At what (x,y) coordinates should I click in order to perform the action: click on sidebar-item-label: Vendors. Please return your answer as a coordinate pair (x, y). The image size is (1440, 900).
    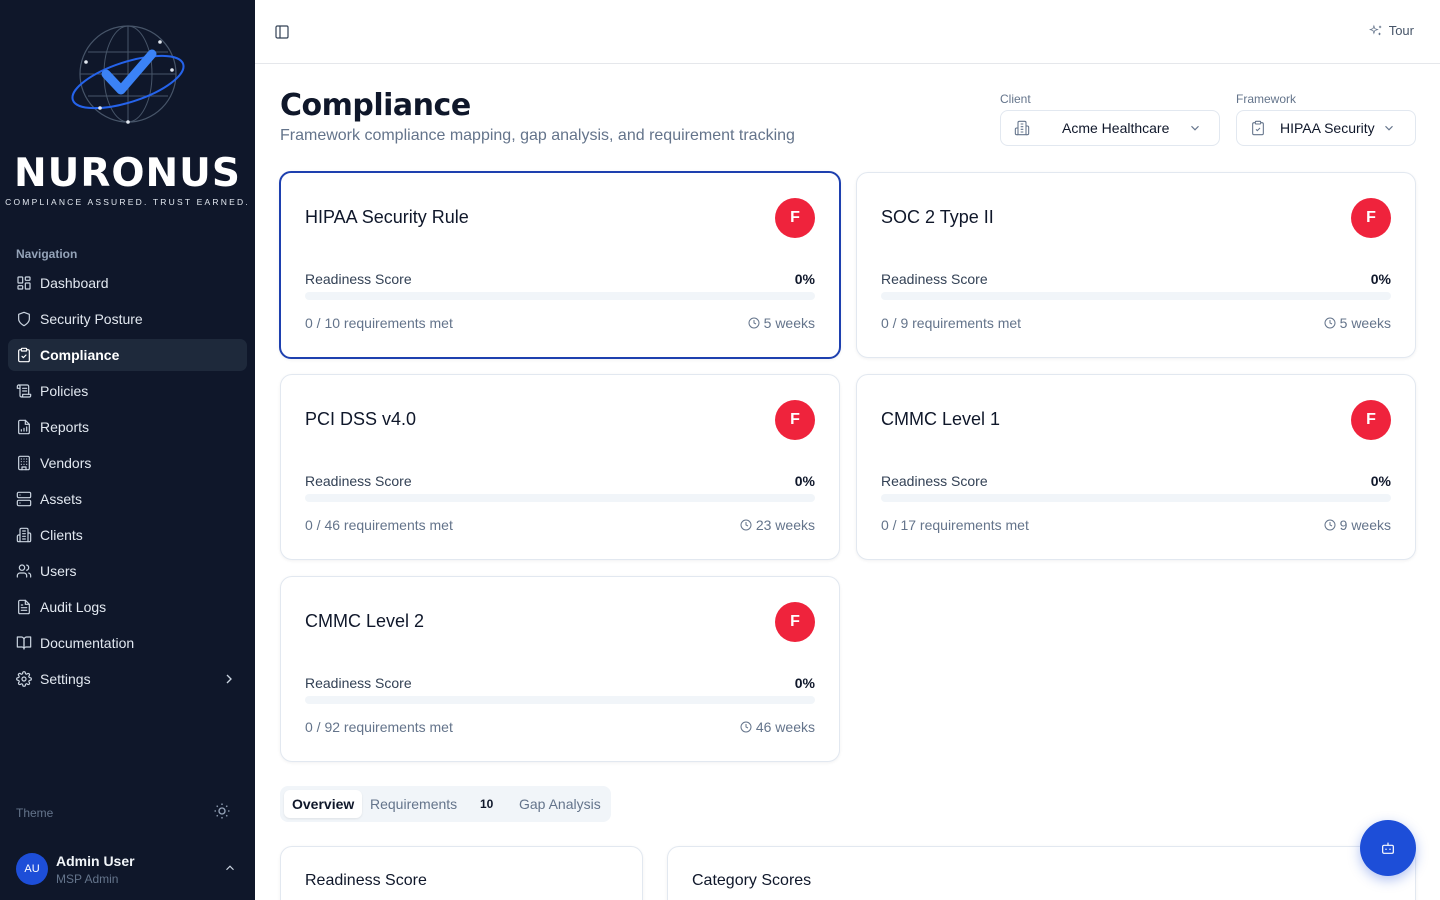
    Looking at the image, I should click on (66, 463).